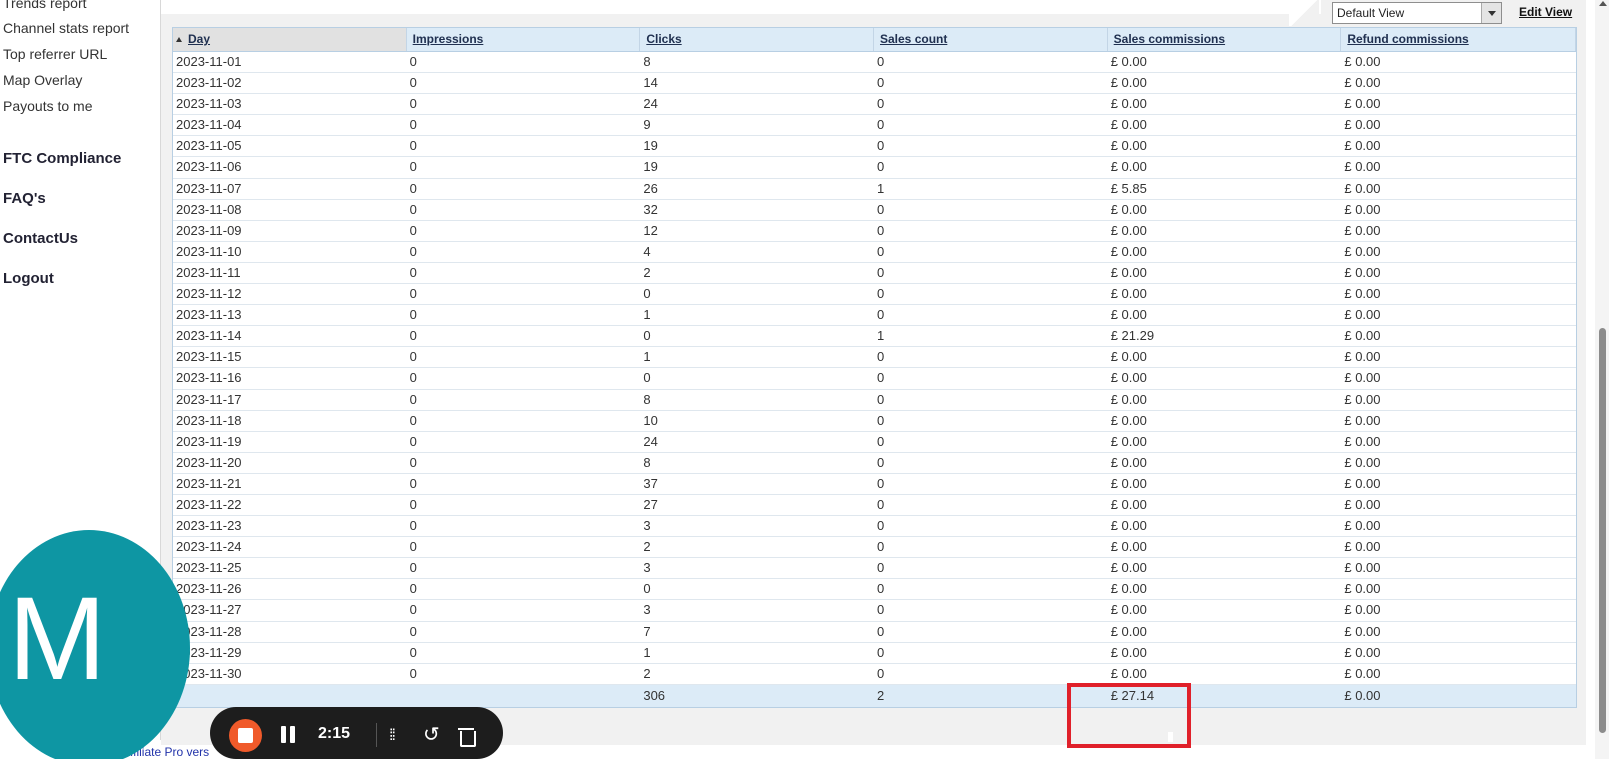 Image resolution: width=1609 pixels, height=759 pixels. What do you see at coordinates (1225, 39) in the screenshot?
I see `column-header-sales-commissions: Sales commissions` at bounding box center [1225, 39].